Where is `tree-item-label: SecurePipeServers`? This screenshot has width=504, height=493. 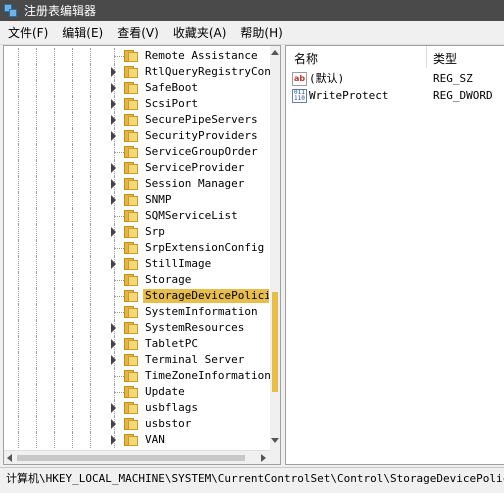
tree-item-label: SecurePipeServers is located at coordinates (201, 119).